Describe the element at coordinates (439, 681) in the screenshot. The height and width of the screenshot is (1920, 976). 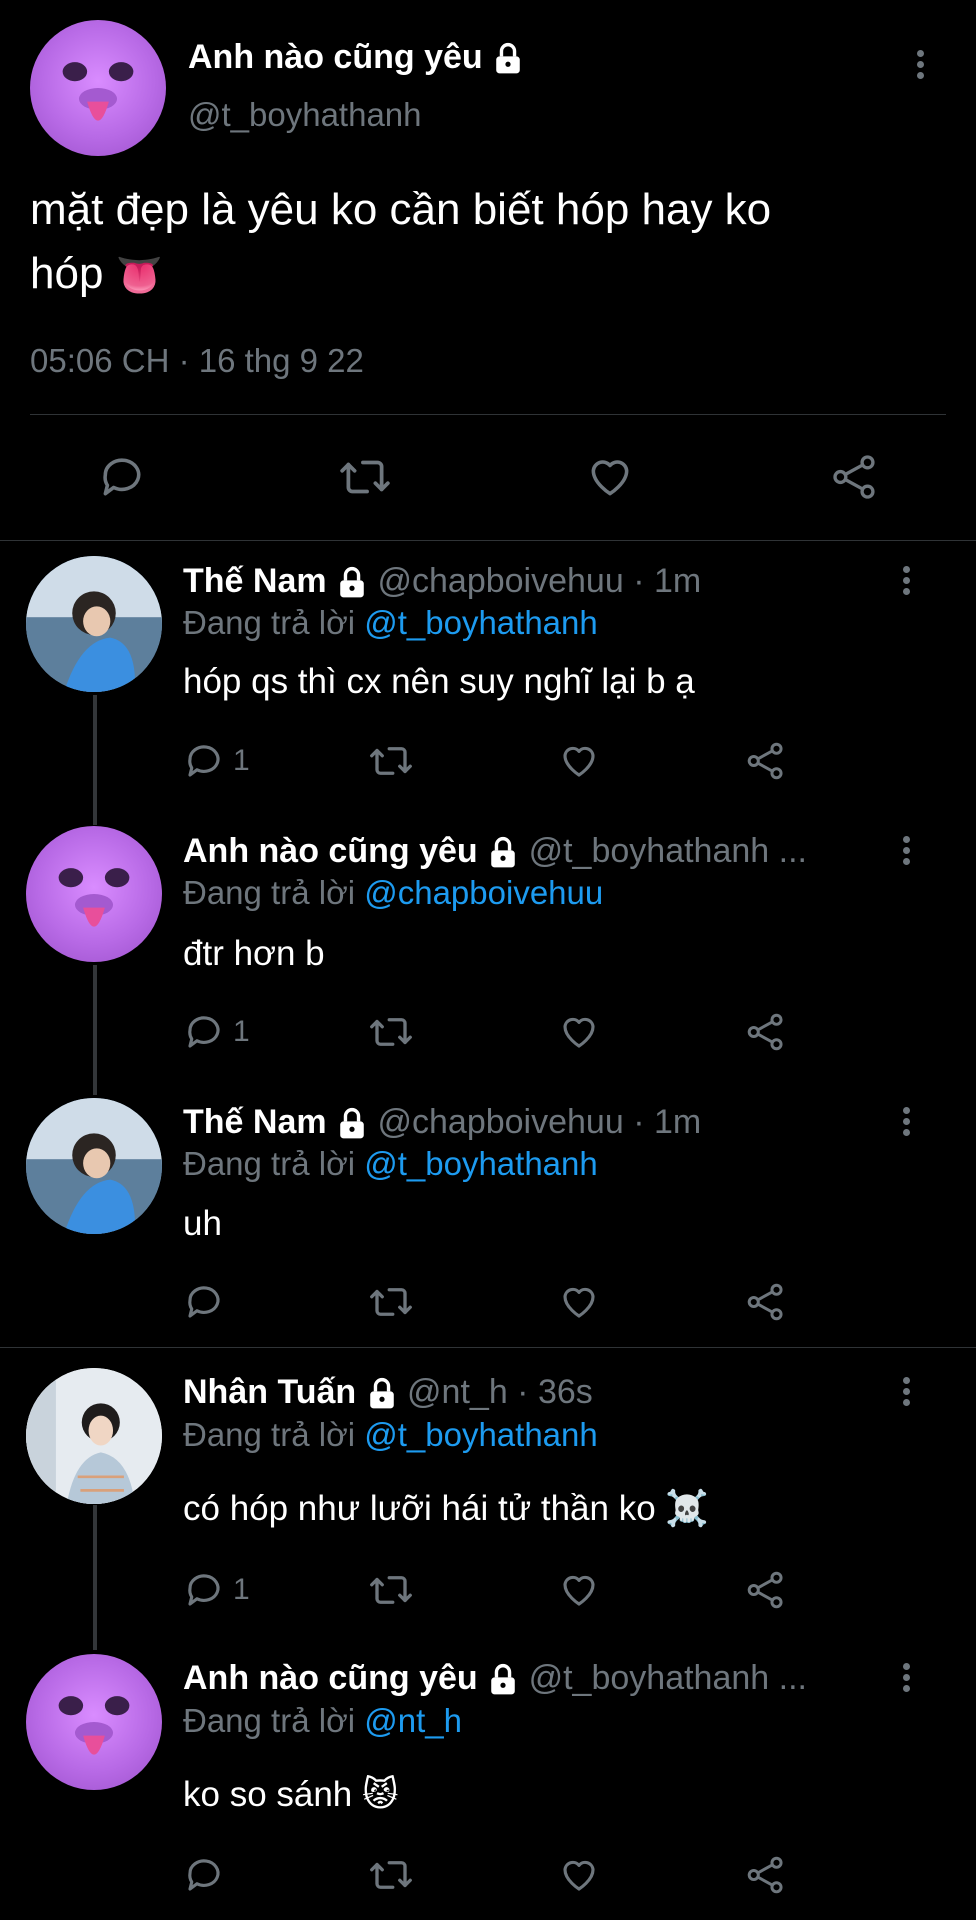
I see `reply-text: hóp qs thì cx nên suy nghĩ lại b ạ` at that location.